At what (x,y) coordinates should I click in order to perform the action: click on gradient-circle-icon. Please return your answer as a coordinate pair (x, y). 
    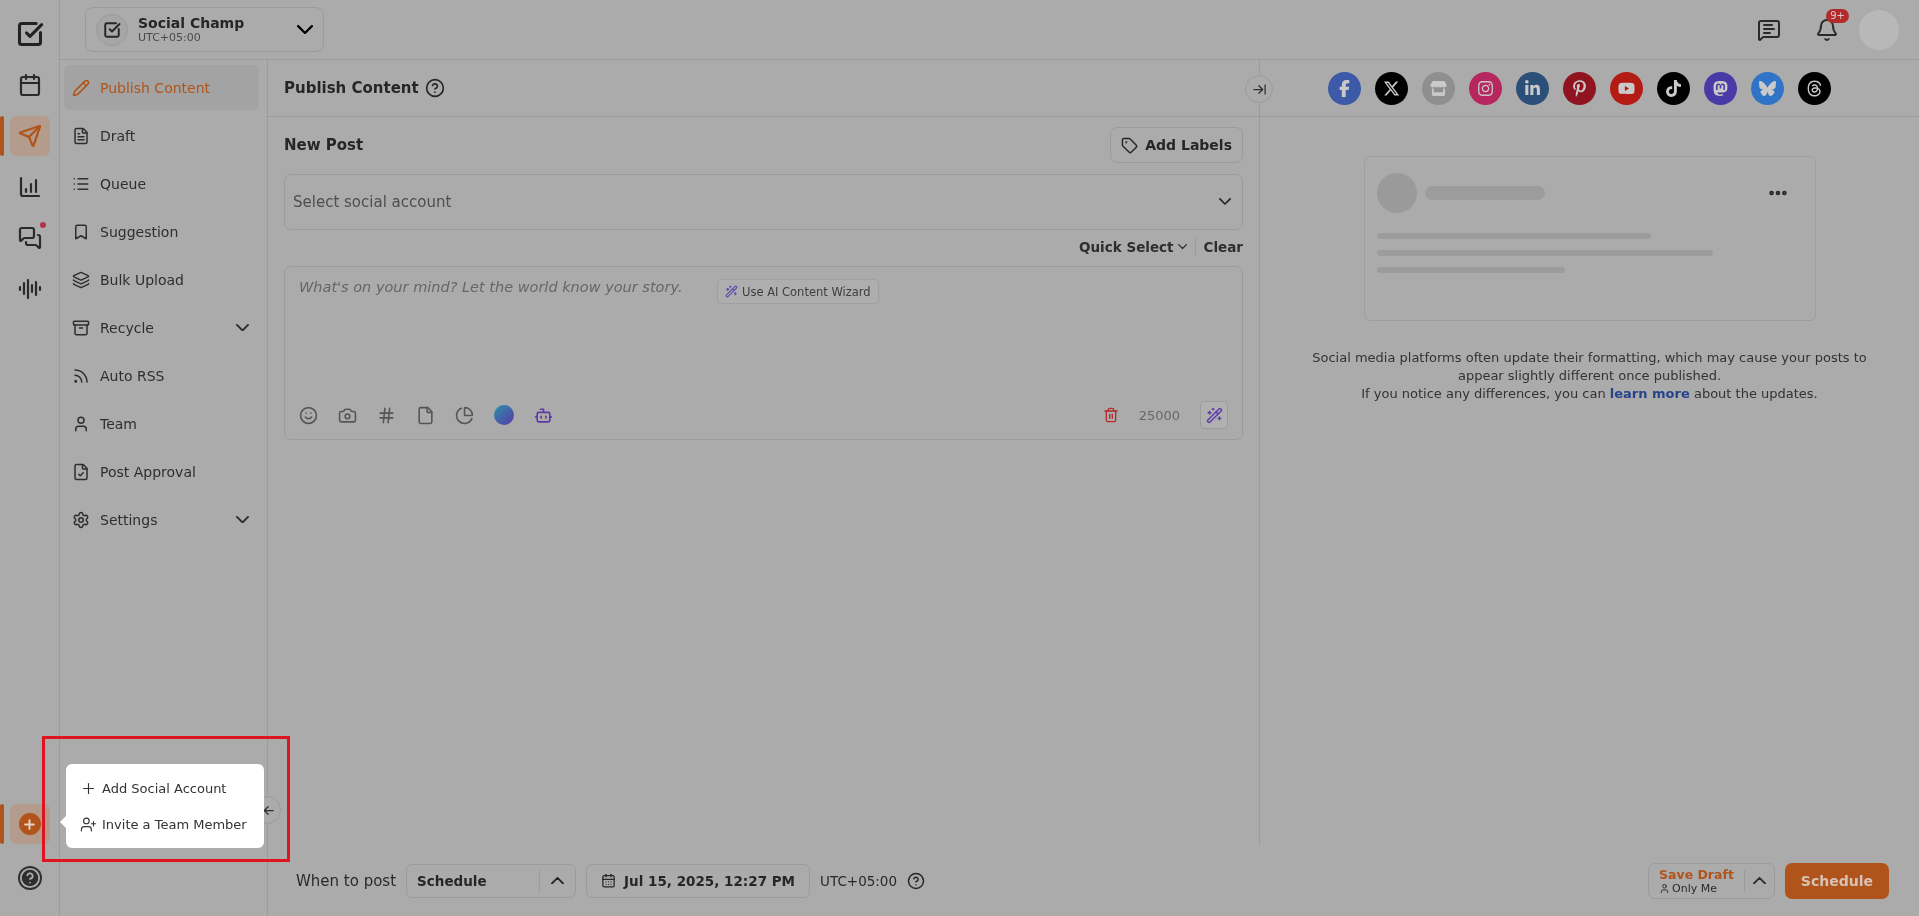
    Looking at the image, I should click on (504, 415).